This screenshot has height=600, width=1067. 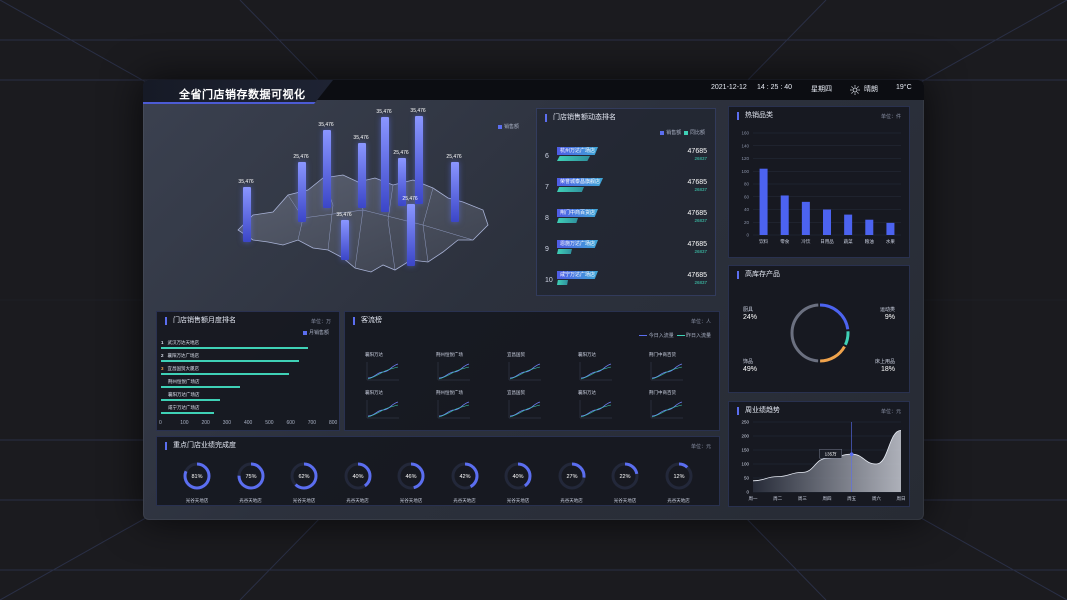 I want to click on monthly-rank-store: 荆州恒悦广场店, so click(x=184, y=381).